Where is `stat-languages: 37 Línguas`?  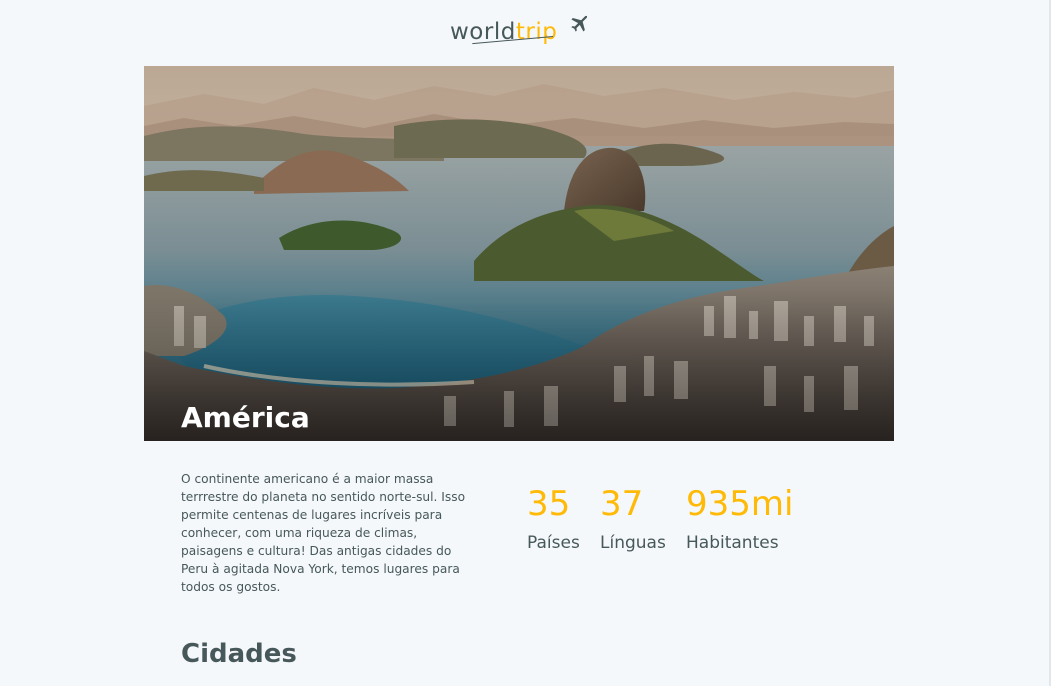 stat-languages: 37 Línguas is located at coordinates (643, 517).